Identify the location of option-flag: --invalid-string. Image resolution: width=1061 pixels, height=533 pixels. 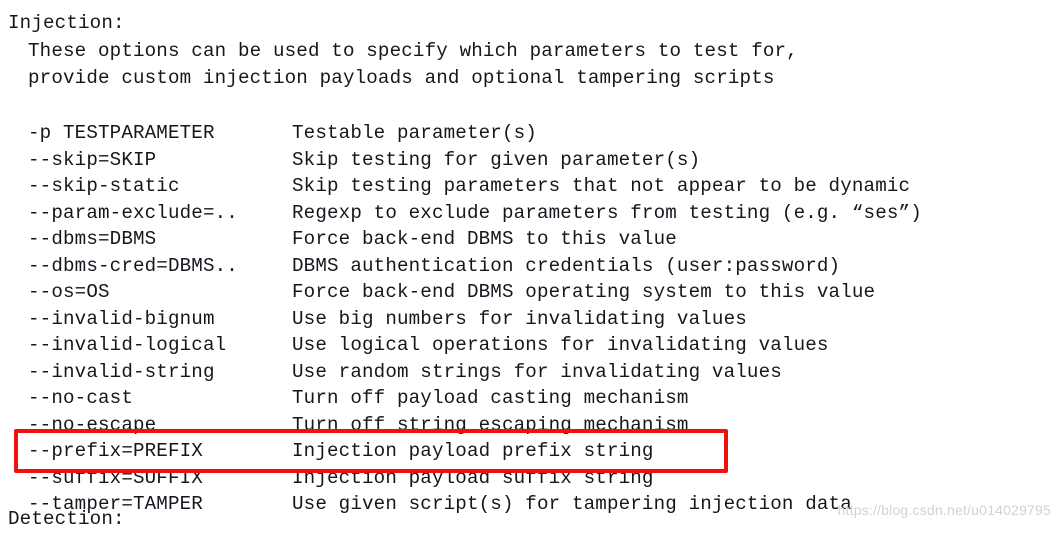
(121, 371).